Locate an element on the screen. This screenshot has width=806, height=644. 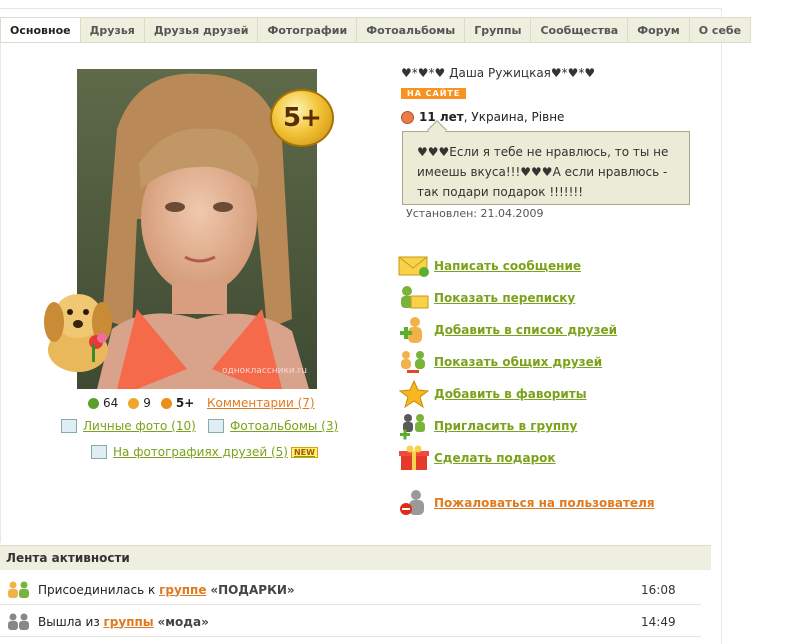
tab-friends: Друзья is located at coordinates (112, 30).